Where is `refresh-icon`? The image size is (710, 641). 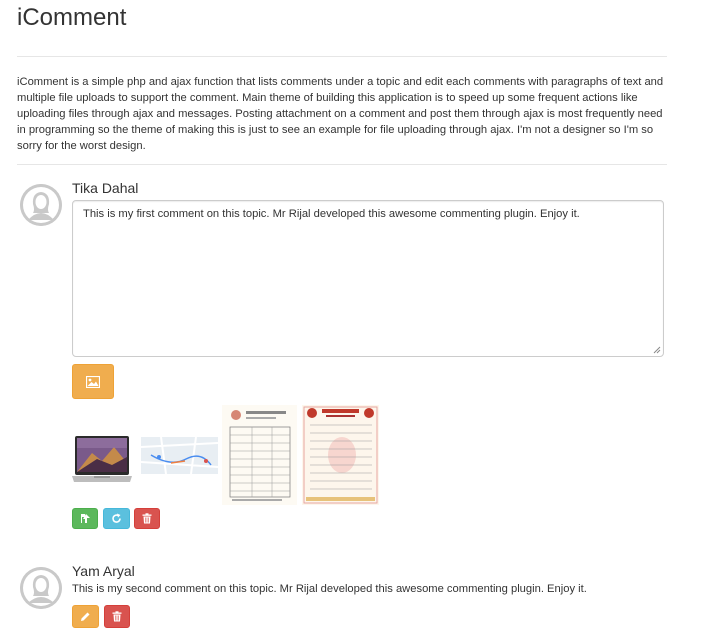
refresh-icon is located at coordinates (116, 518).